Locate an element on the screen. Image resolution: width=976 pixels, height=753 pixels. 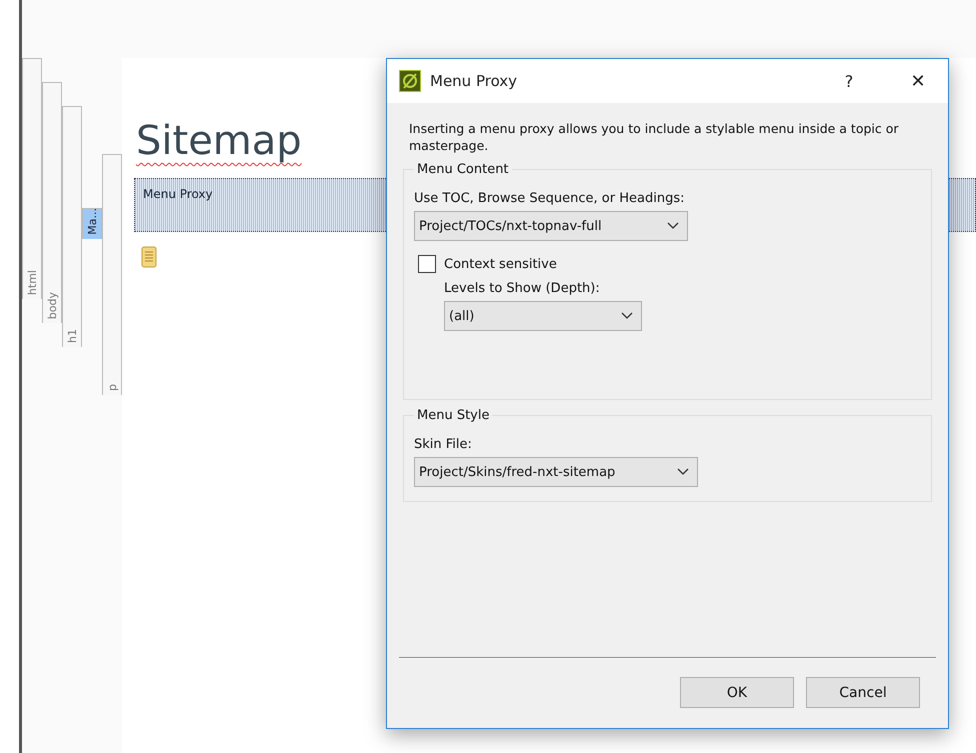
toc-dropdown: Project/TOCs/nxt-topnav-full is located at coordinates (551, 226).